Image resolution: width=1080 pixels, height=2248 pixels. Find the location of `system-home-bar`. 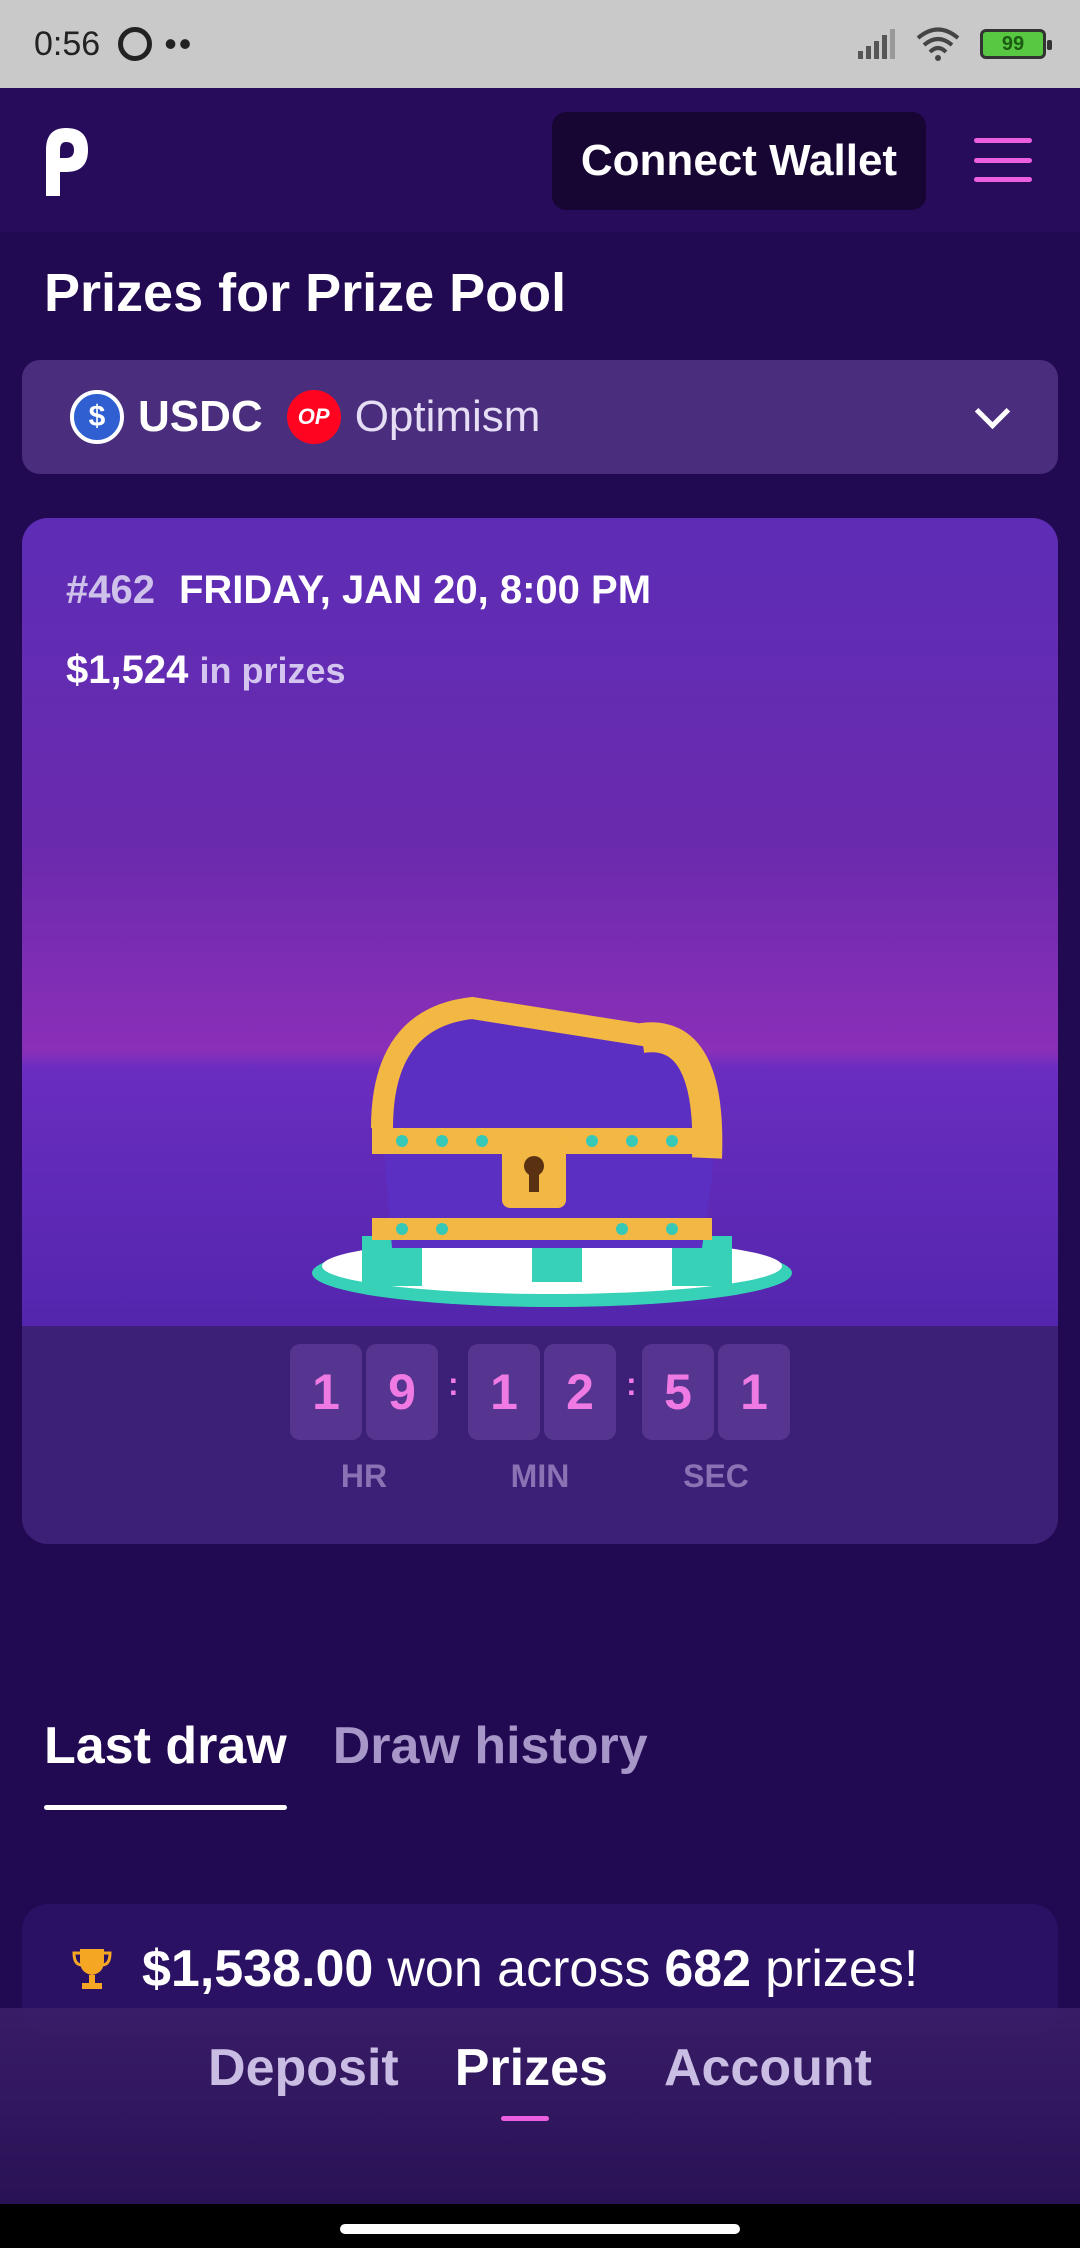

system-home-bar is located at coordinates (540, 2226).